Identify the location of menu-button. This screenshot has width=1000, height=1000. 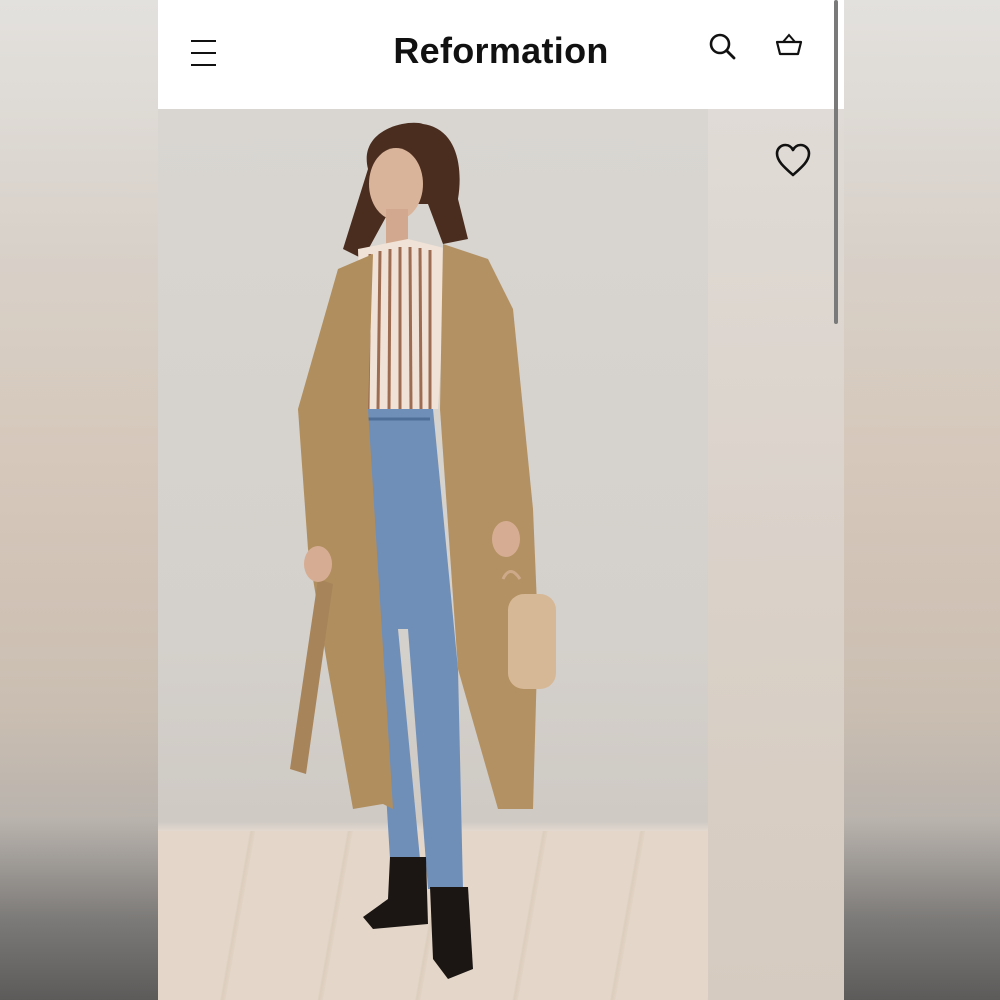
(204, 53).